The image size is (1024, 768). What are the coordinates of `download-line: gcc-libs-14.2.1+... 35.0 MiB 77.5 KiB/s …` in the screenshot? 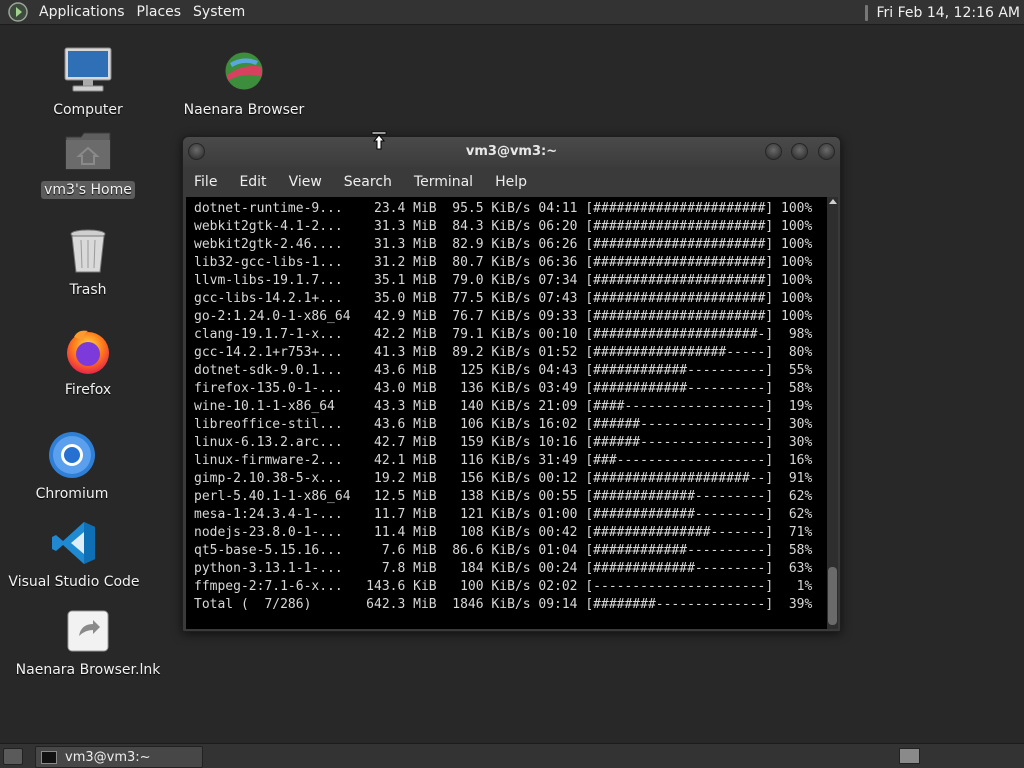 It's located at (503, 298).